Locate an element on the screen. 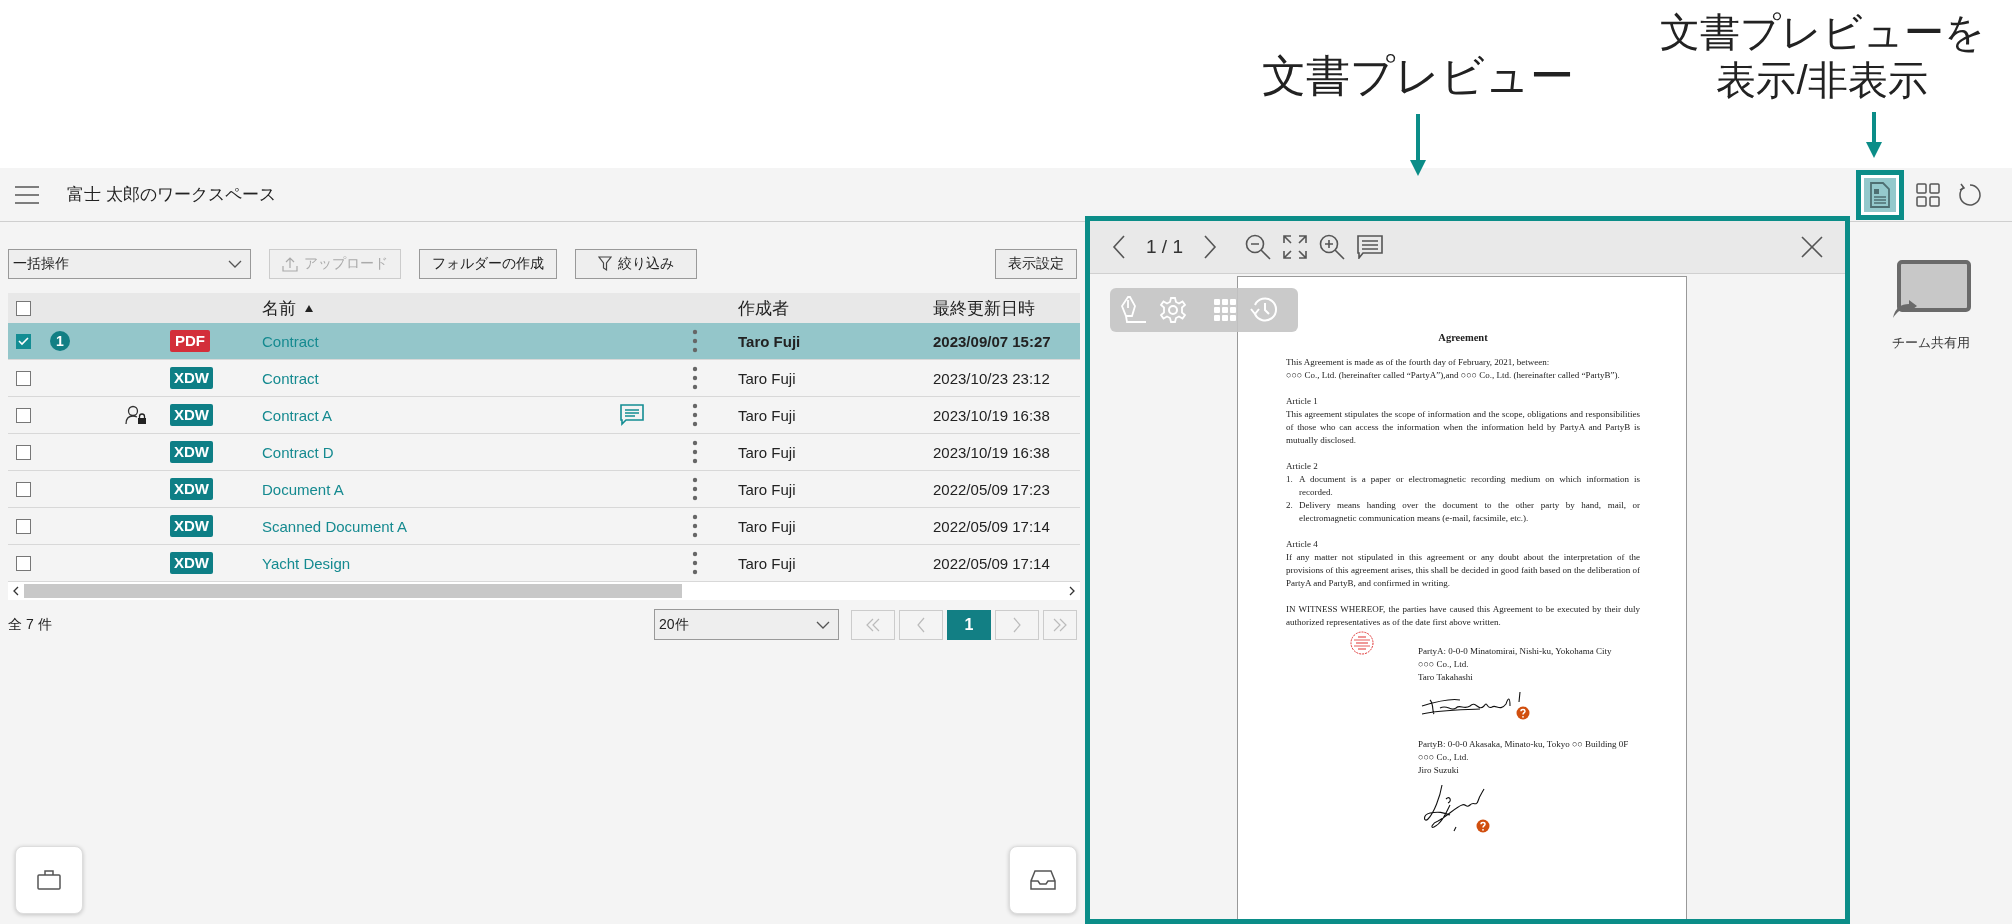  document-icon is located at coordinates (1880, 194).